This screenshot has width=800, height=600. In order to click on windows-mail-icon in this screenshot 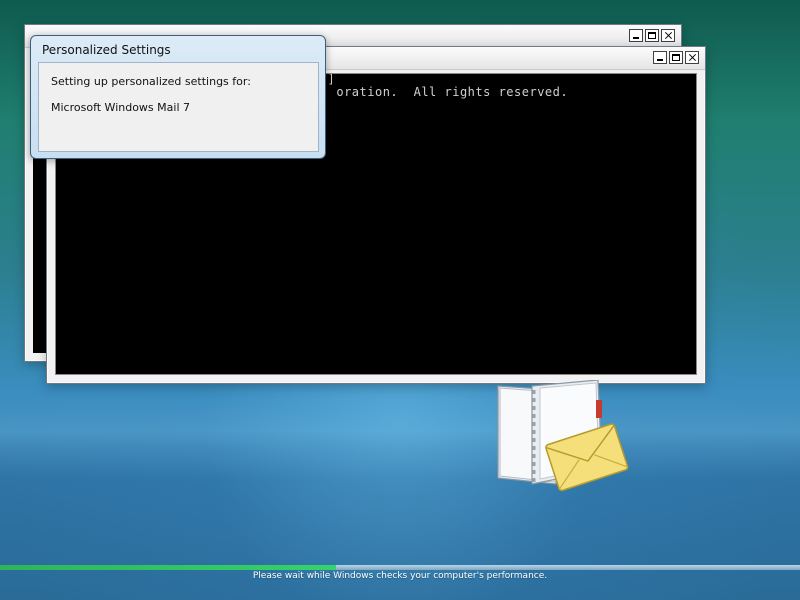, I will do `click(563, 436)`.